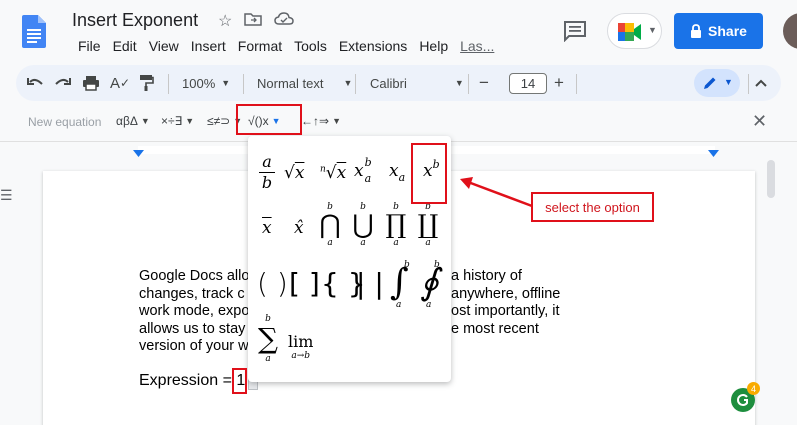 The height and width of the screenshot is (425, 797). I want to click on big-intersection-option: b ⋂ a, so click(330, 225).